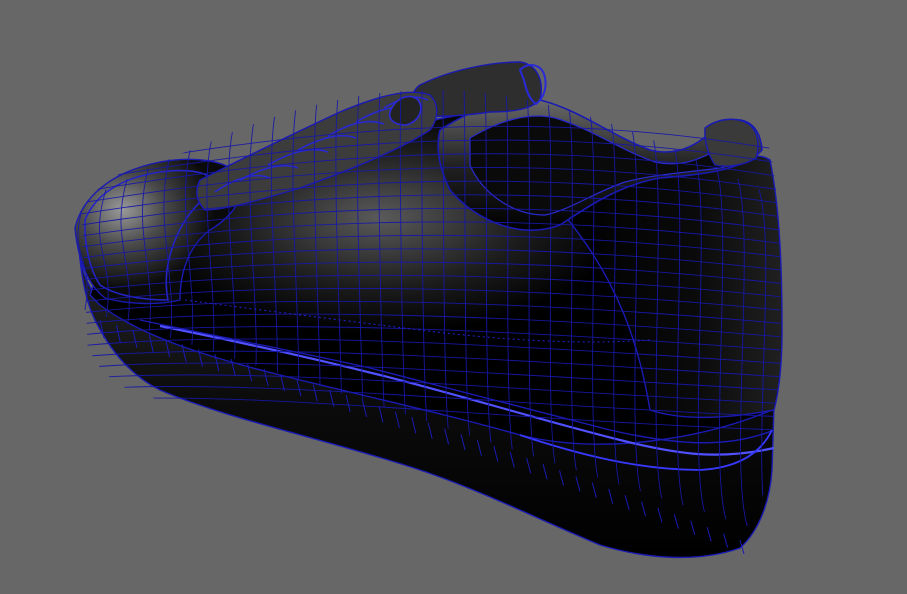 This screenshot has width=907, height=594. Describe the element at coordinates (731, 142) in the screenshot. I see `heel-tab` at that location.